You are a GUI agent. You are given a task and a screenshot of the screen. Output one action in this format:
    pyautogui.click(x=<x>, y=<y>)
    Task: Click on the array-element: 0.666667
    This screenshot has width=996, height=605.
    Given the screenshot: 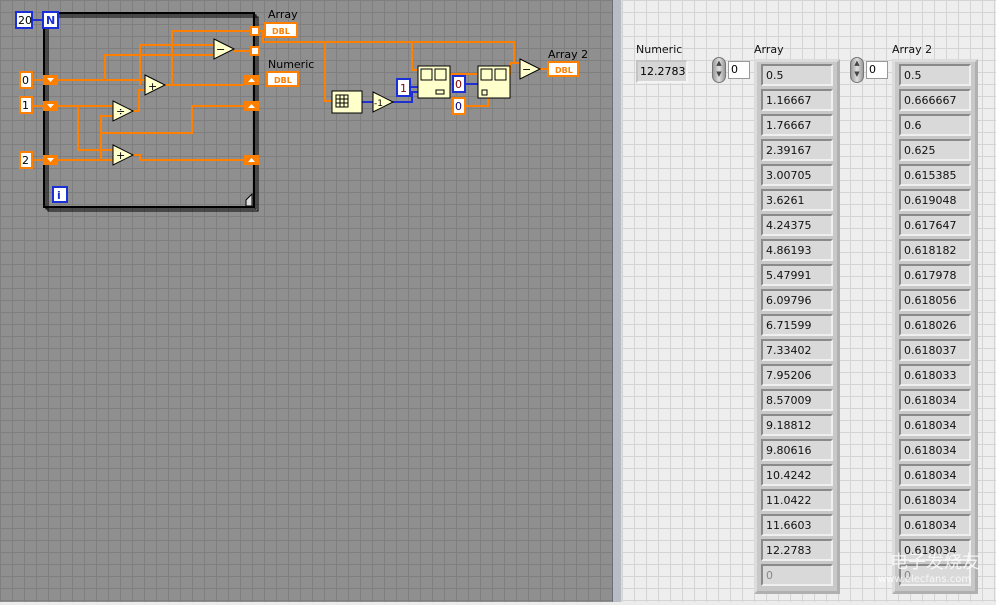 What is the action you would take?
    pyautogui.click(x=935, y=100)
    